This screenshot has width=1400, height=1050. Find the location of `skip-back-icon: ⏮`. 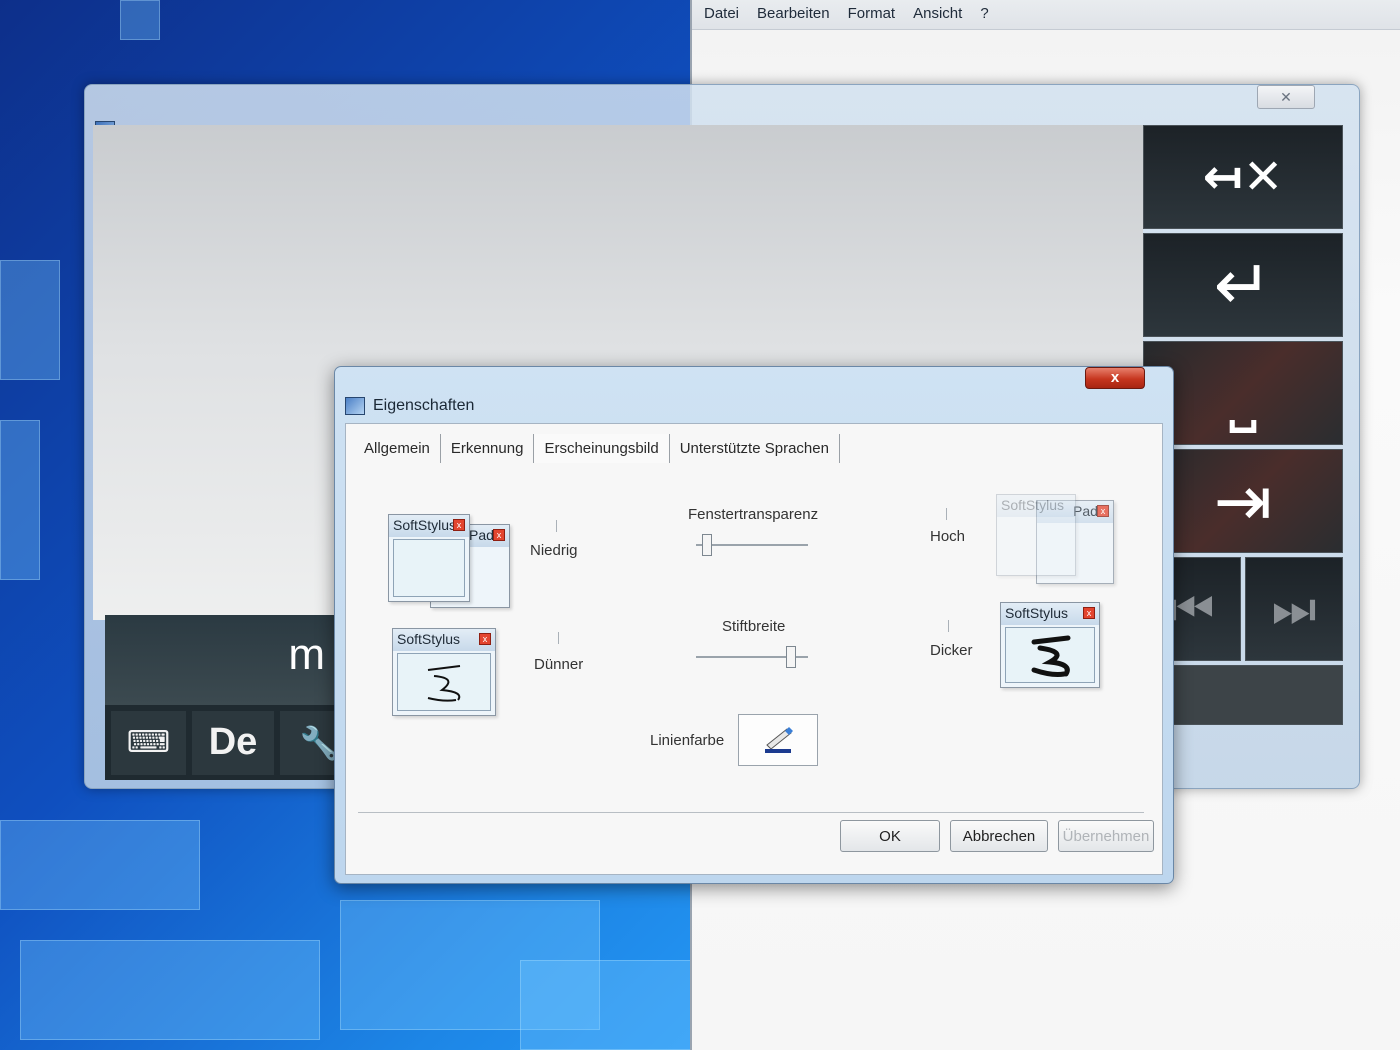

skip-back-icon: ⏮ is located at coordinates (1192, 608).